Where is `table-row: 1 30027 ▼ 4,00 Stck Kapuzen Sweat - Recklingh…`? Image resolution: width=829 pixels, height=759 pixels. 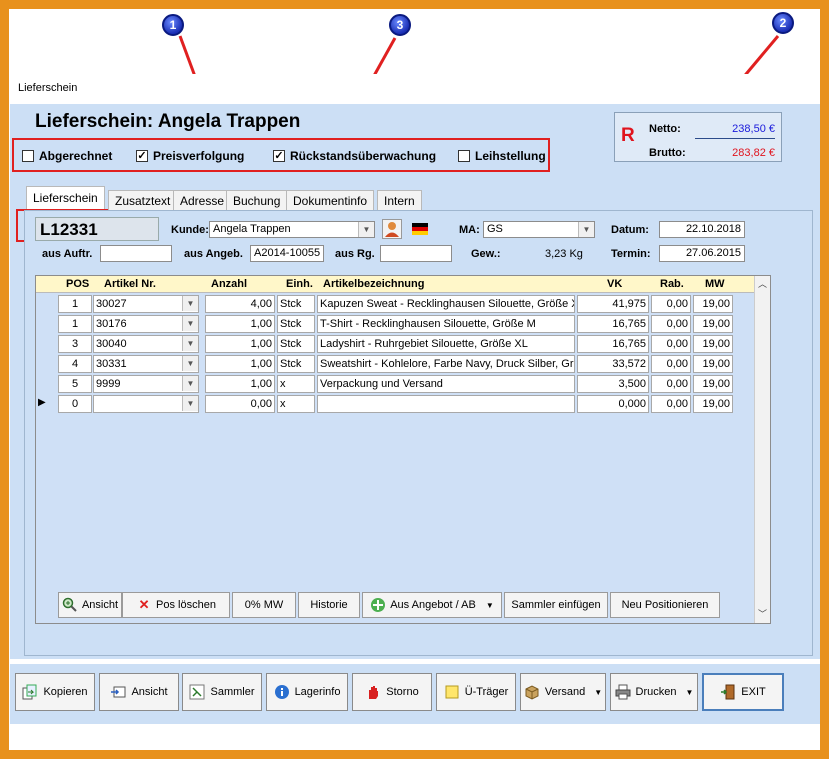 table-row: 1 30027 ▼ 4,00 Stck Kapuzen Sweat - Recklingh… is located at coordinates (396, 304).